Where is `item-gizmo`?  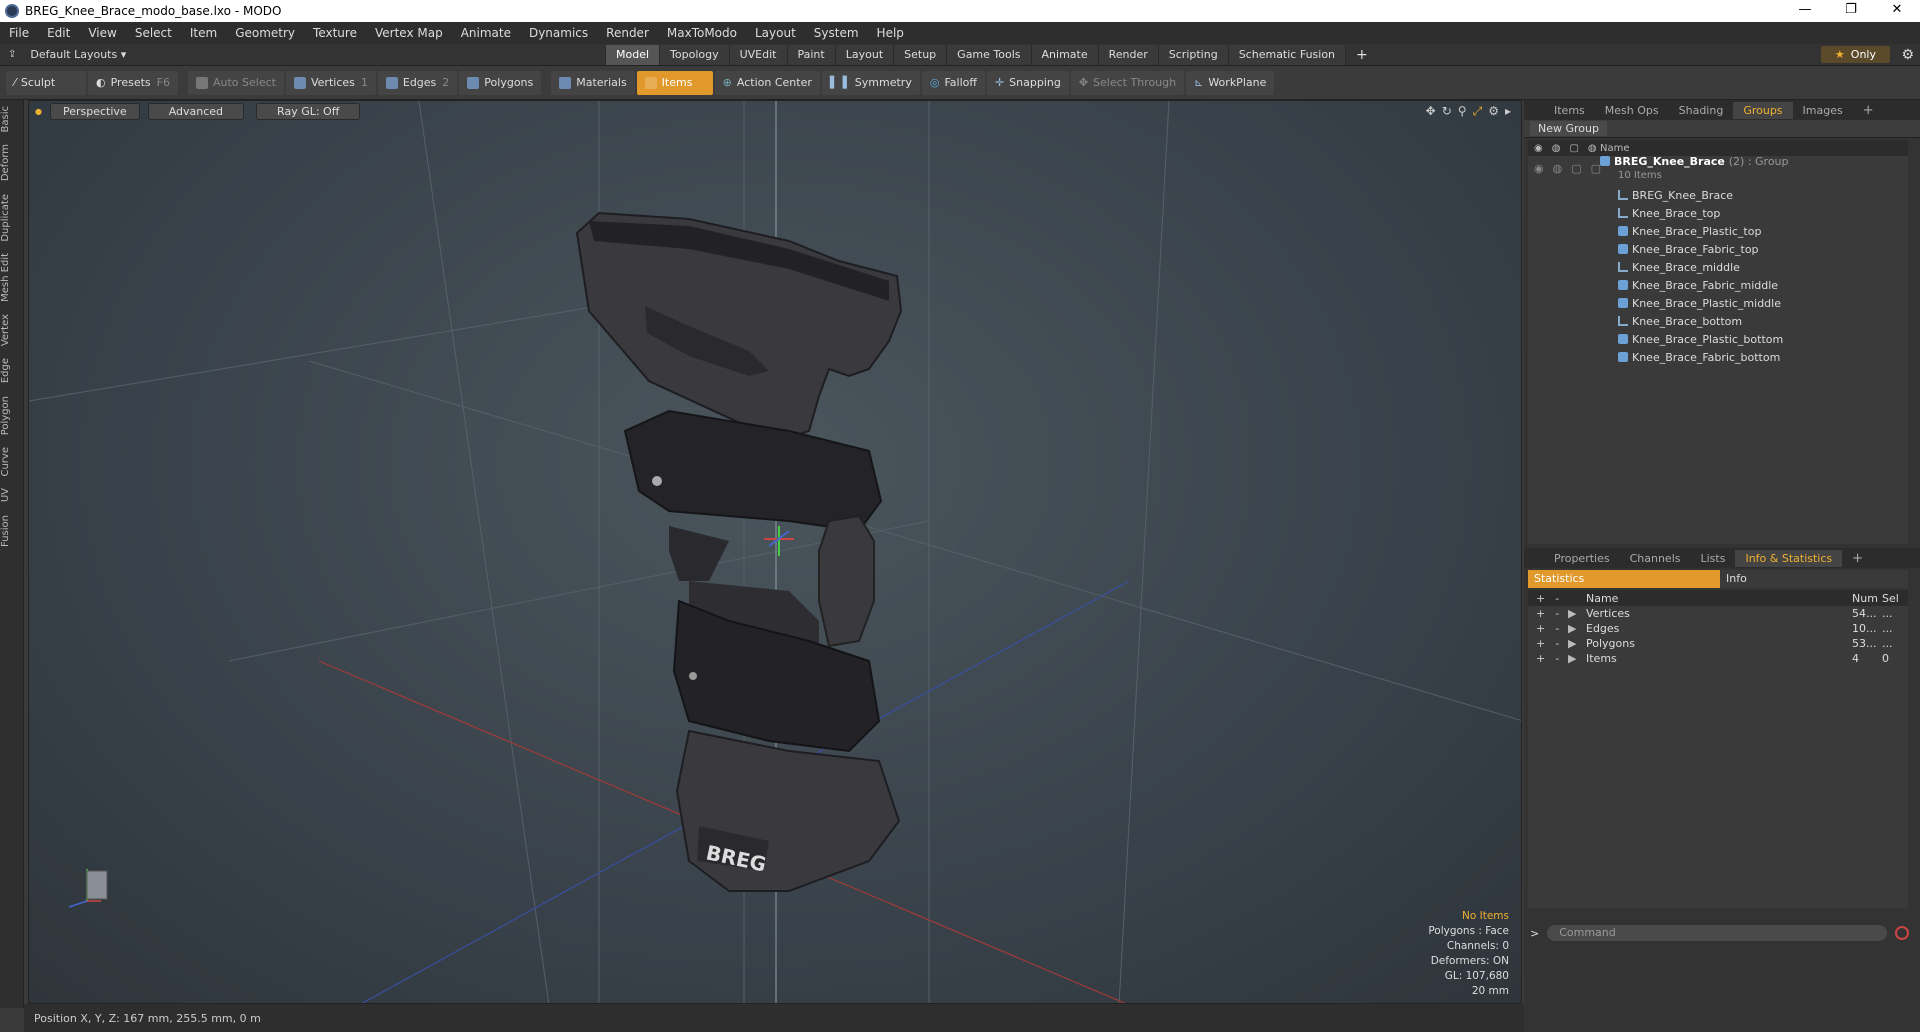 item-gizmo is located at coordinates (779, 541).